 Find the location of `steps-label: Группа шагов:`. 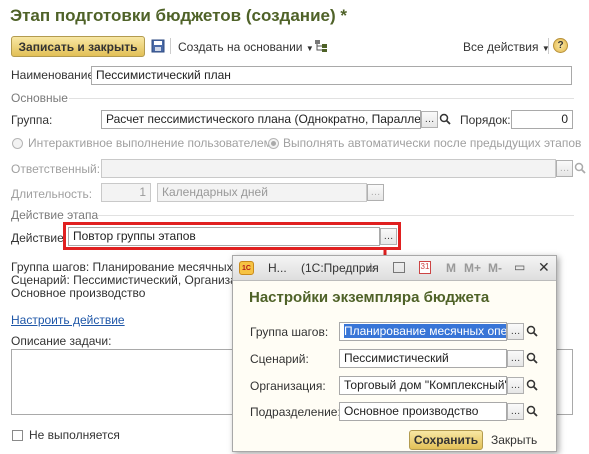

steps-label: Группа шагов: is located at coordinates (289, 332).